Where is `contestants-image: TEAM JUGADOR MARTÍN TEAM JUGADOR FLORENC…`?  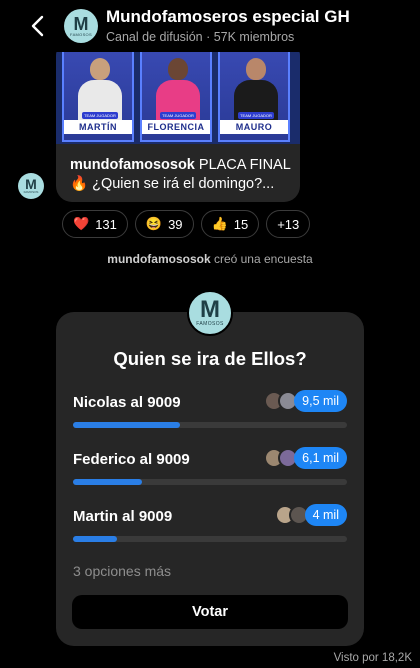
contestants-image: TEAM JUGADOR MARTÍN TEAM JUGADOR FLORENC… is located at coordinates (178, 92).